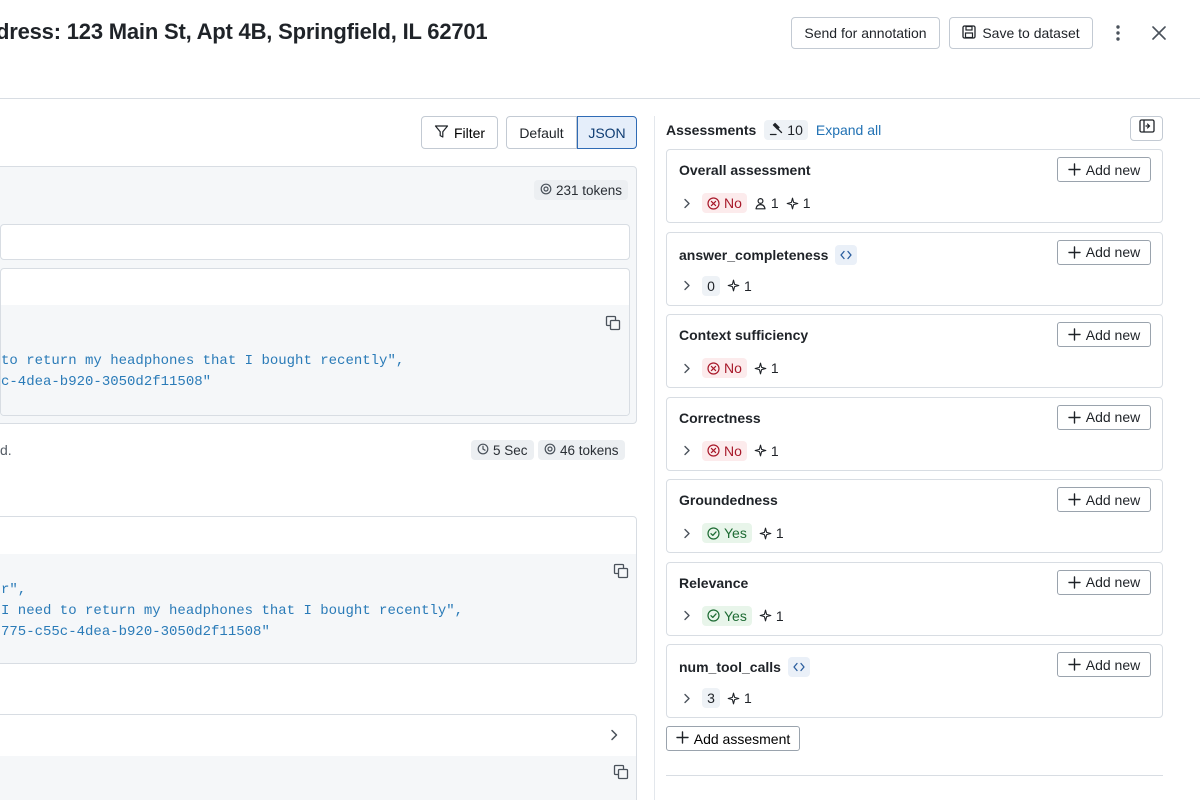 The height and width of the screenshot is (800, 1200). I want to click on assessment-name: Overall assessment, so click(745, 170).